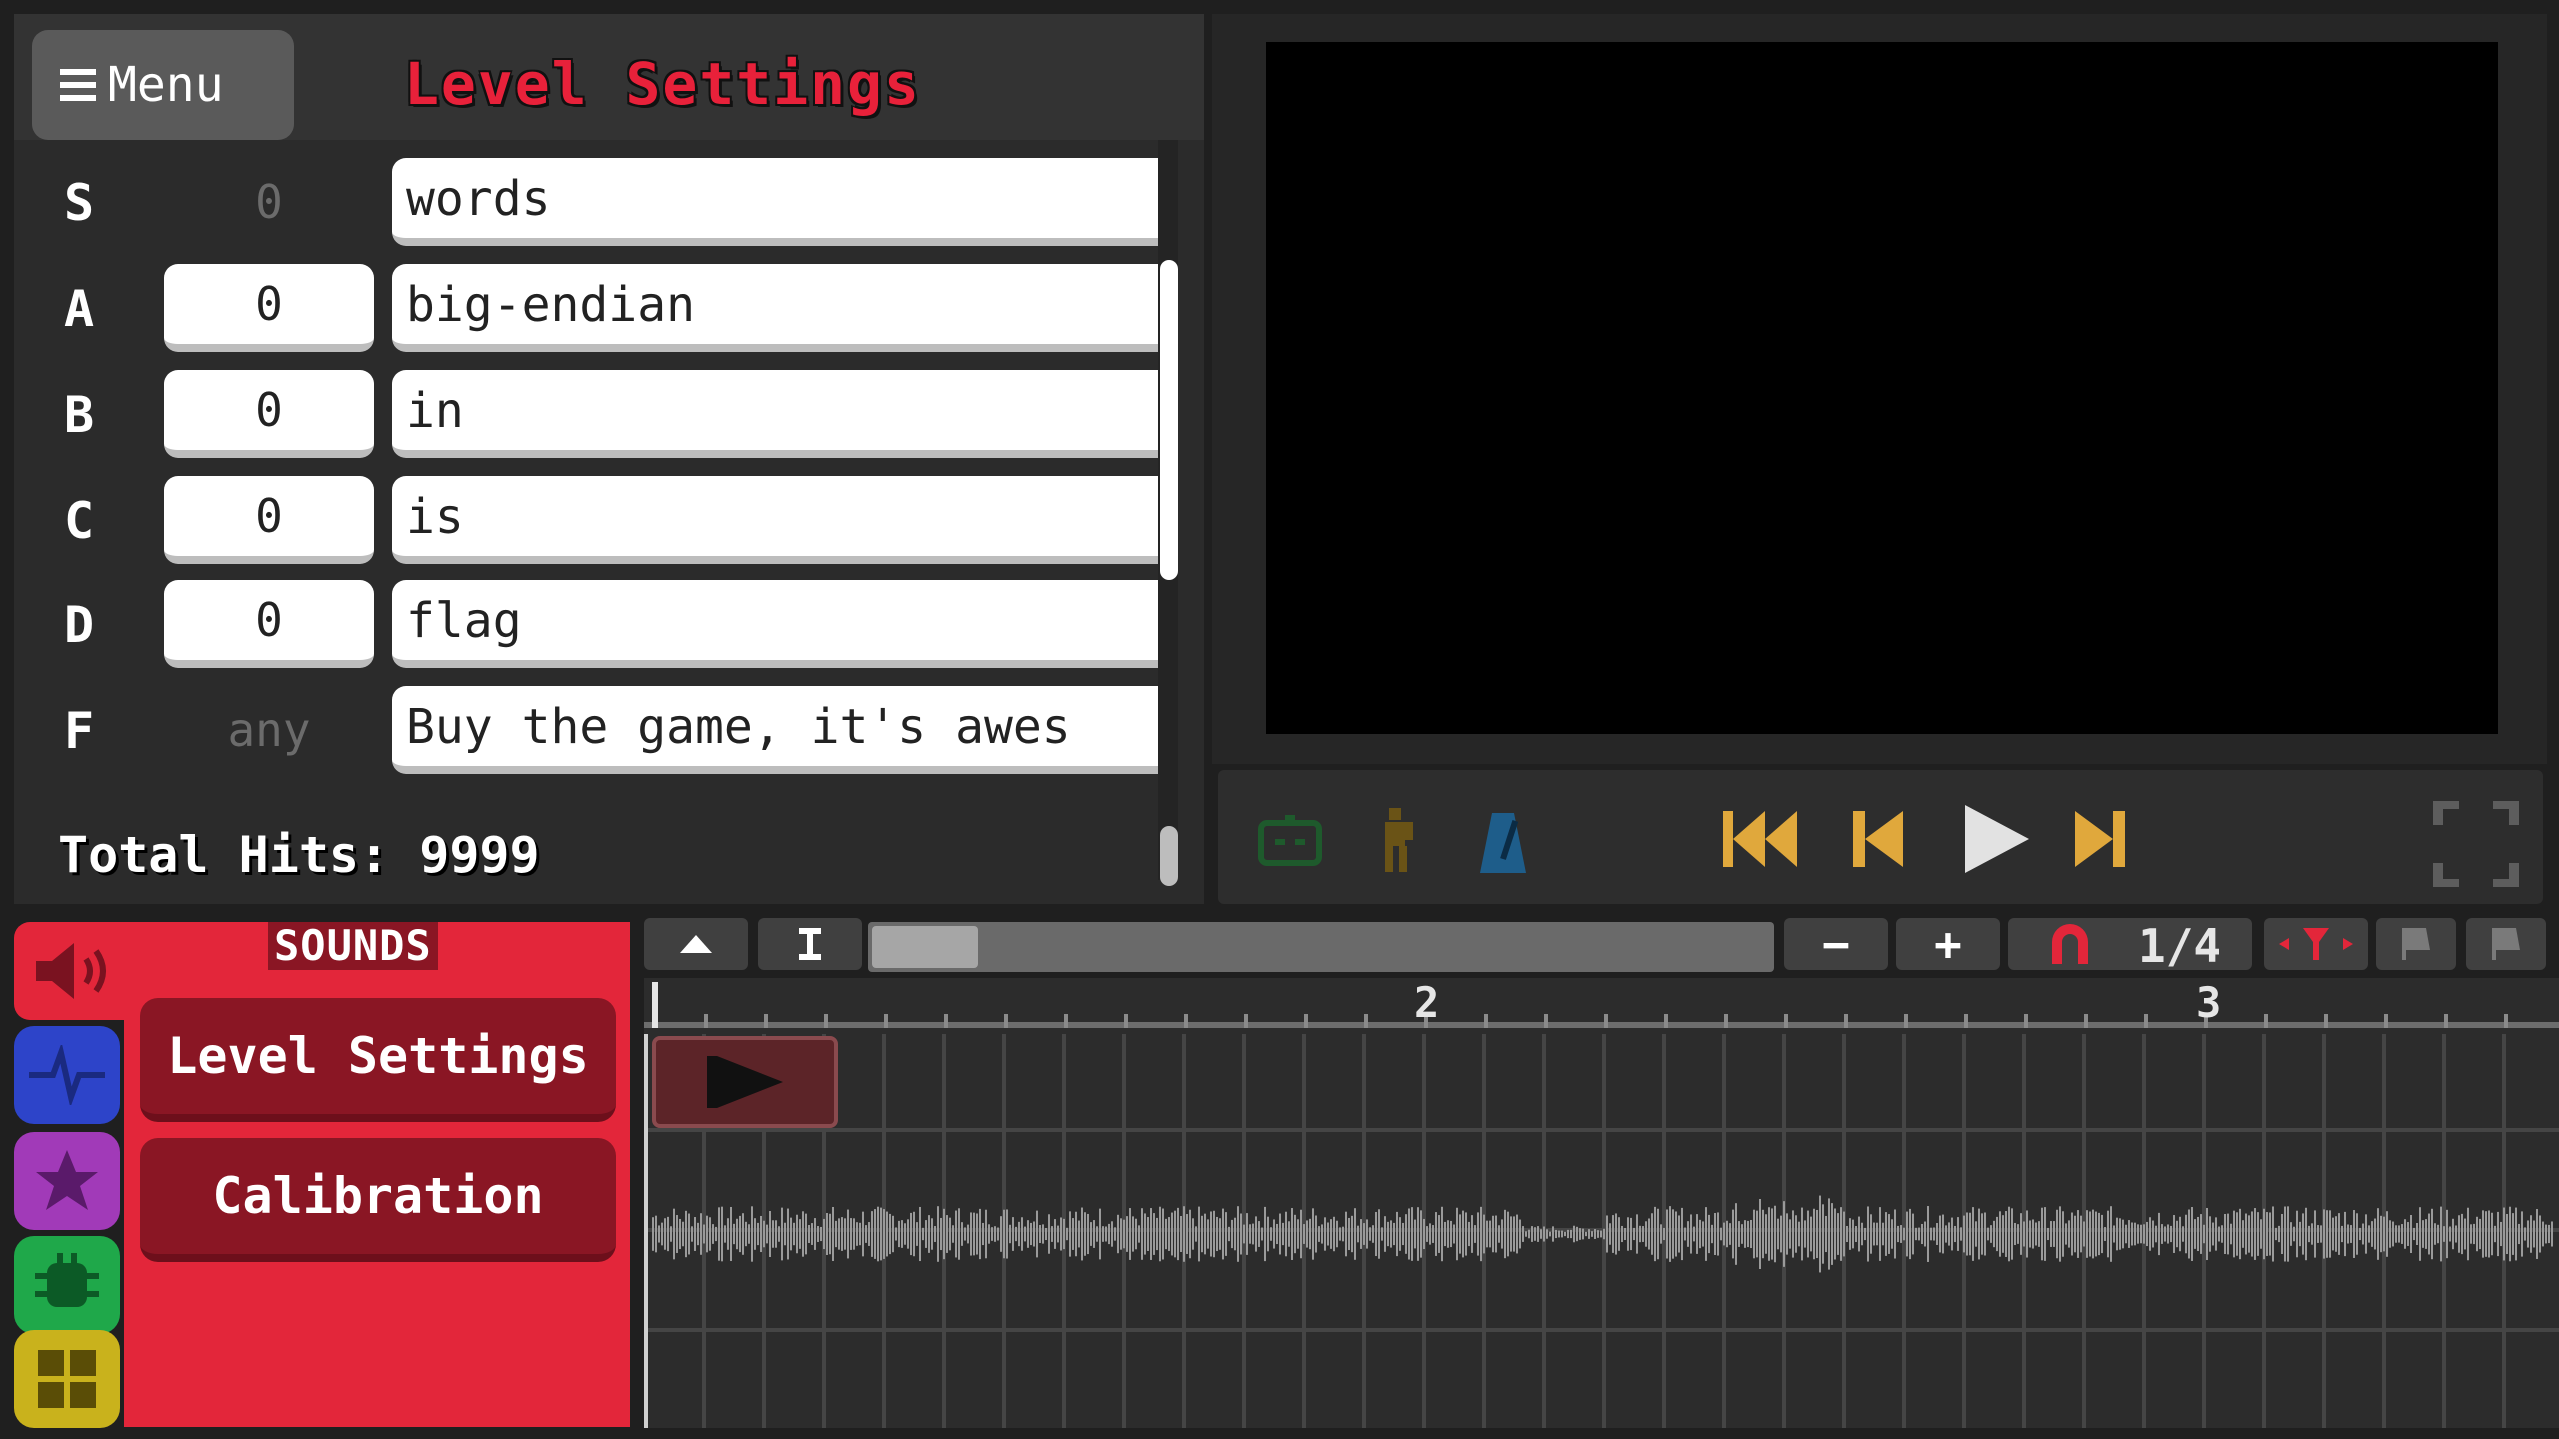  Describe the element at coordinates (2180, 946) in the screenshot. I see `zoom-level: 1/4` at that location.